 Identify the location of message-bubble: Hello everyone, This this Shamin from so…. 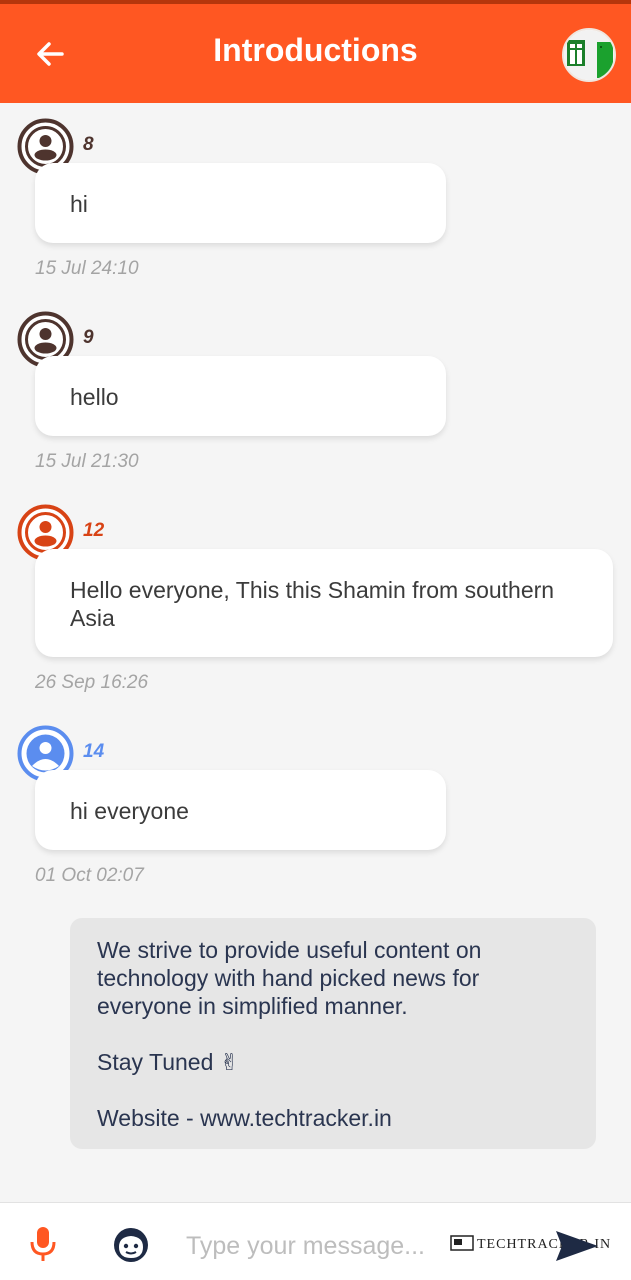
(324, 603).